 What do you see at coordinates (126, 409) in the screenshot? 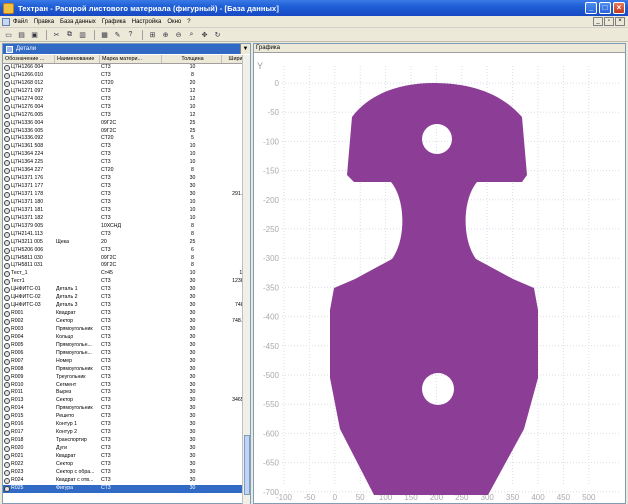
I see `table-row: R014ПрямоугольникСТ33015` at bounding box center [126, 409].